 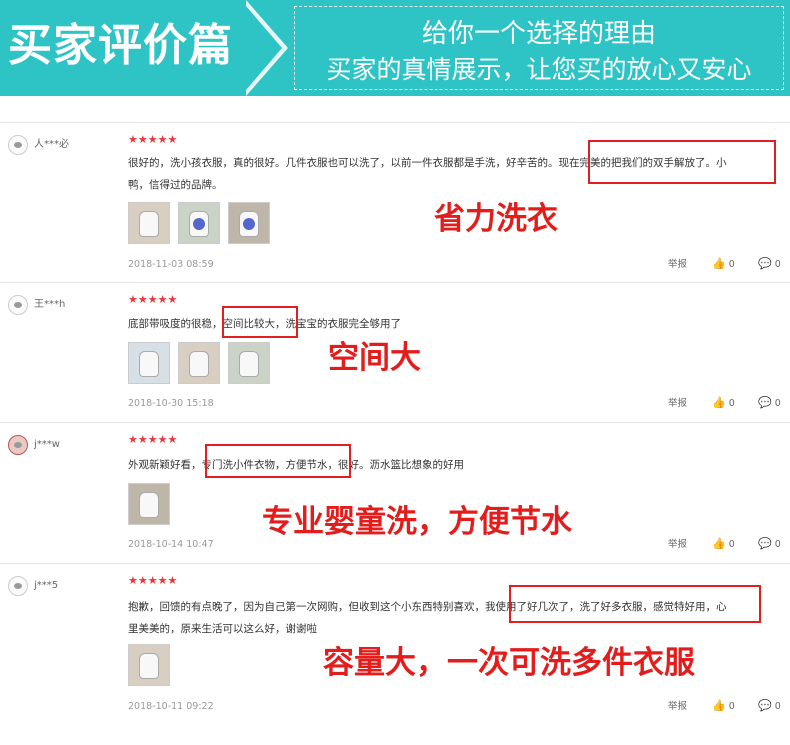 I want to click on review-date: 2018-10-30 15:18, so click(x=171, y=403).